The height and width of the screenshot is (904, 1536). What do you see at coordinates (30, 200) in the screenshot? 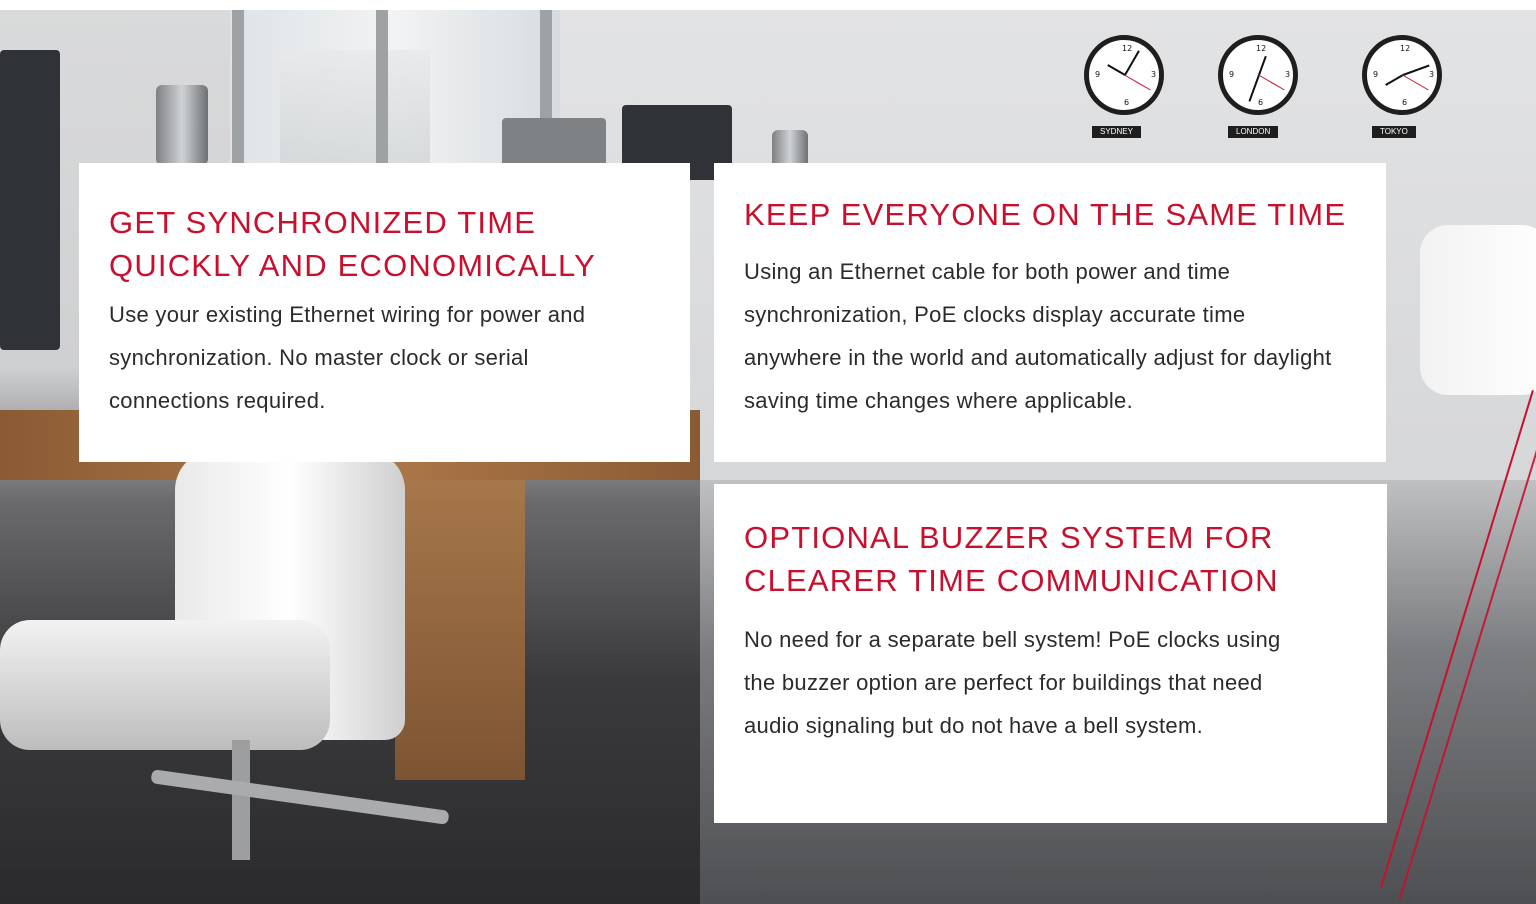
I see `monitor` at bounding box center [30, 200].